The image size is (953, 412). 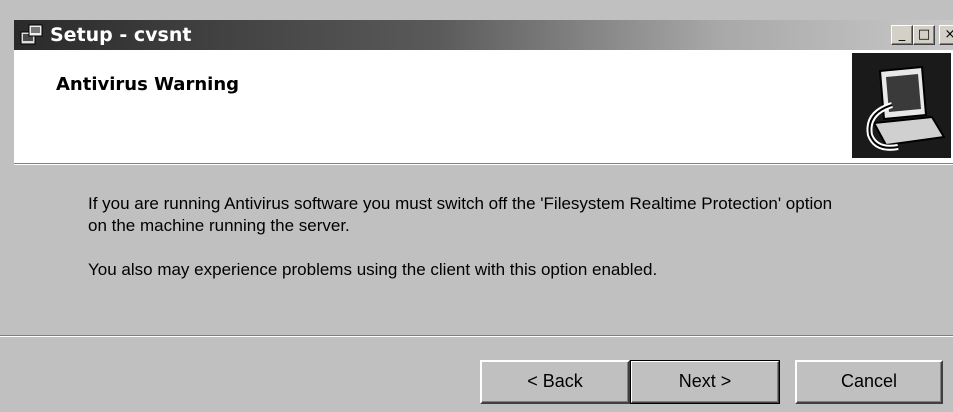 What do you see at coordinates (148, 84) in the screenshot?
I see `page-heading: Antivirus Warning` at bounding box center [148, 84].